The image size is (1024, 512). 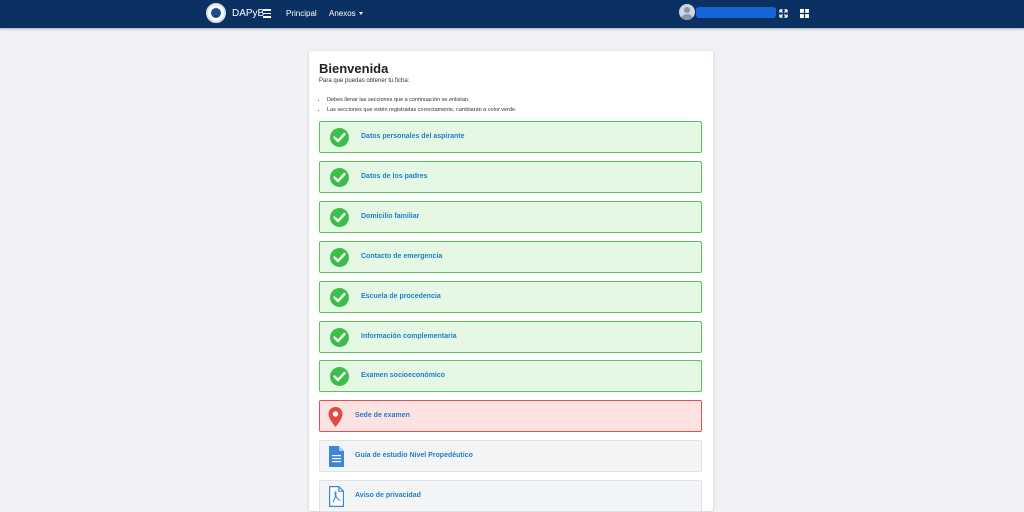 I want to click on section-label: Examen socioeconómico, so click(x=403, y=375).